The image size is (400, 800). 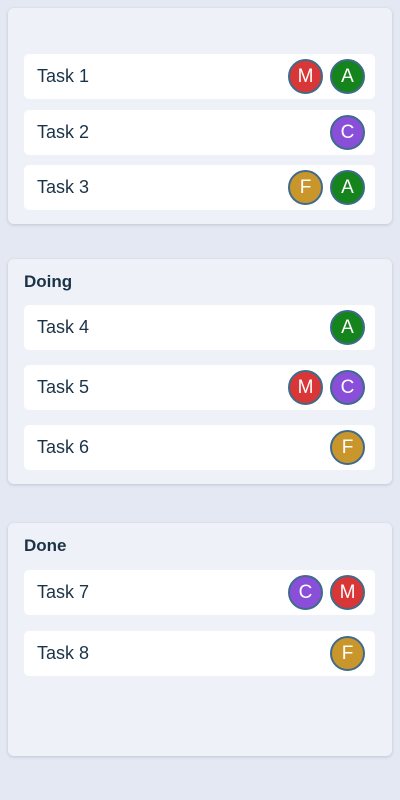 What do you see at coordinates (199, 132) in the screenshot?
I see `task-card: Task 2 C` at bounding box center [199, 132].